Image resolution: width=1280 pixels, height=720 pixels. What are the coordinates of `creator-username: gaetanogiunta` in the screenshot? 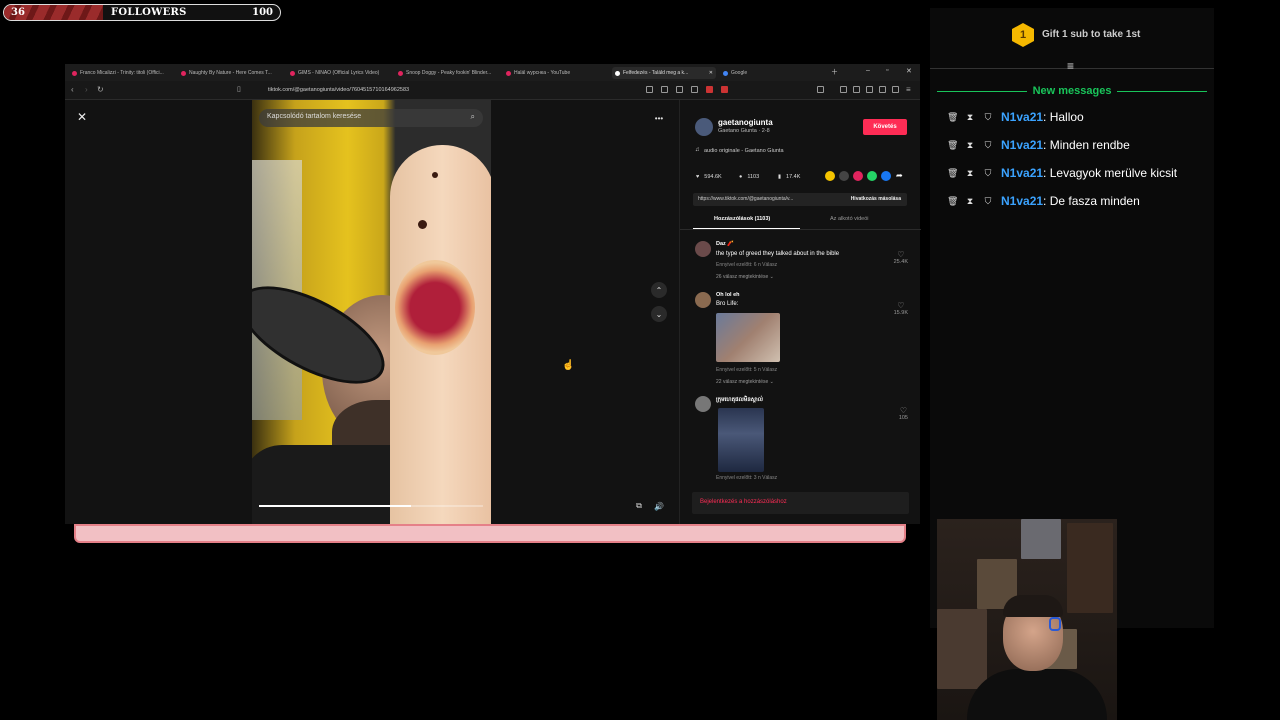 It's located at (745, 122).